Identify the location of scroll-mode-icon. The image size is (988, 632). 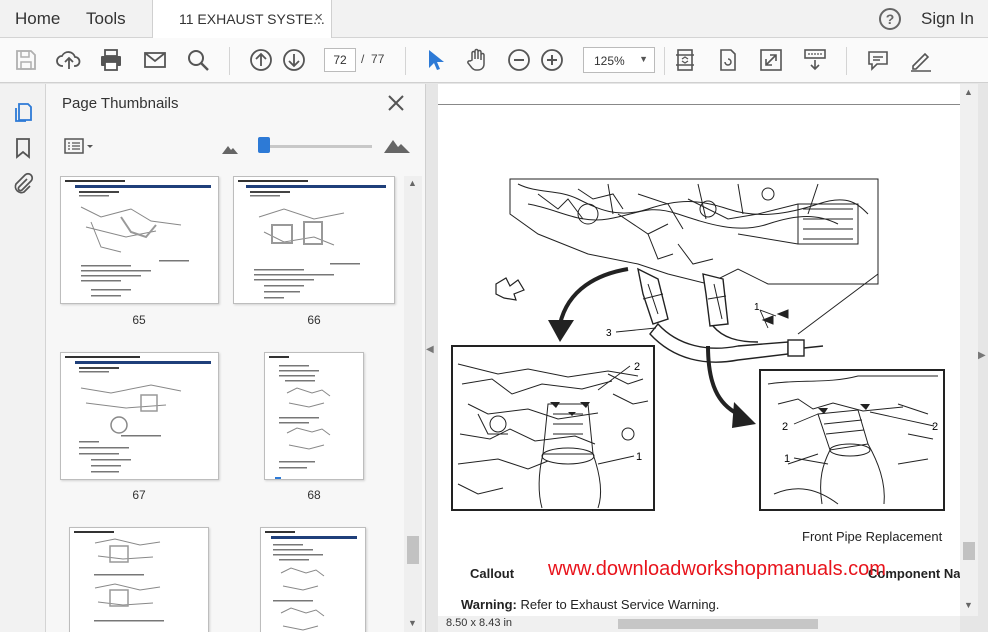
(815, 60).